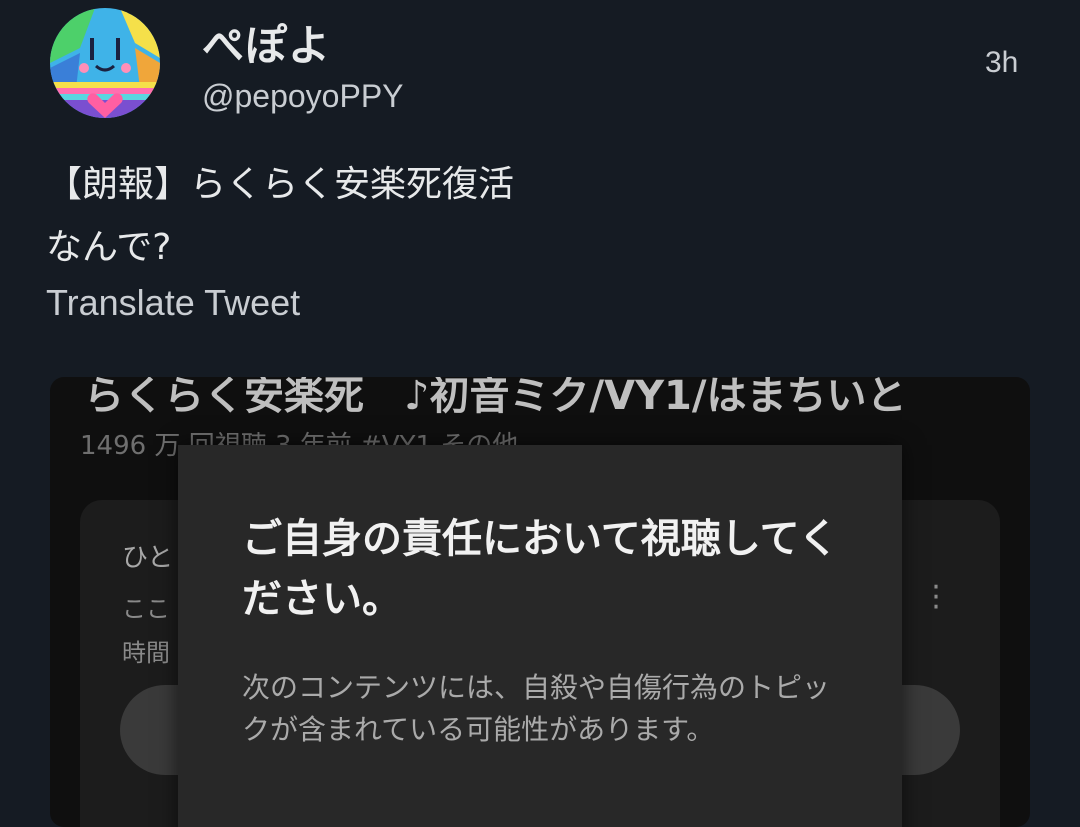 This screenshot has width=1080, height=827. What do you see at coordinates (146, 609) in the screenshot?
I see `background-text: ここ` at bounding box center [146, 609].